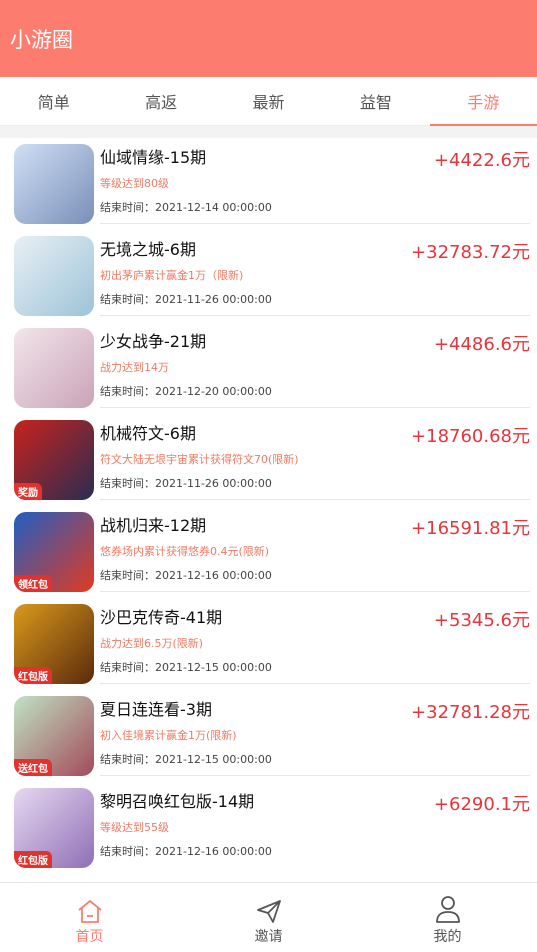 The image size is (537, 952). I want to click on game-name: 无境之城-6期, so click(148, 249).